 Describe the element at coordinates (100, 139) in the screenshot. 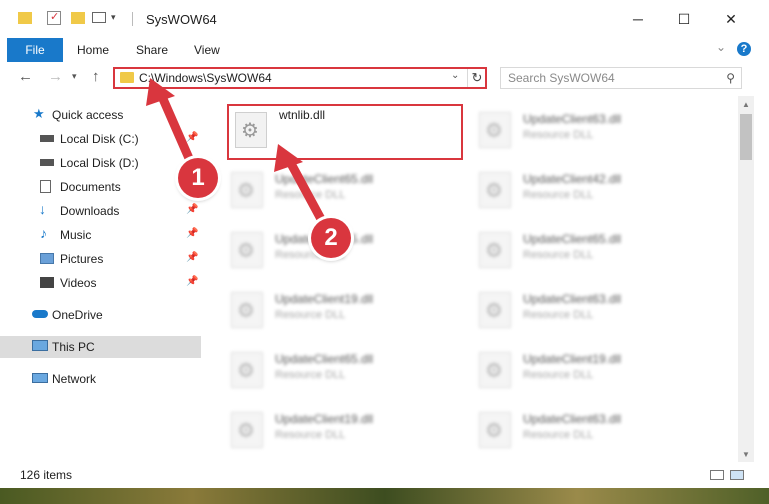

I see `sidebar-item-local-disk-c: Local Disk (C:) 📌` at that location.